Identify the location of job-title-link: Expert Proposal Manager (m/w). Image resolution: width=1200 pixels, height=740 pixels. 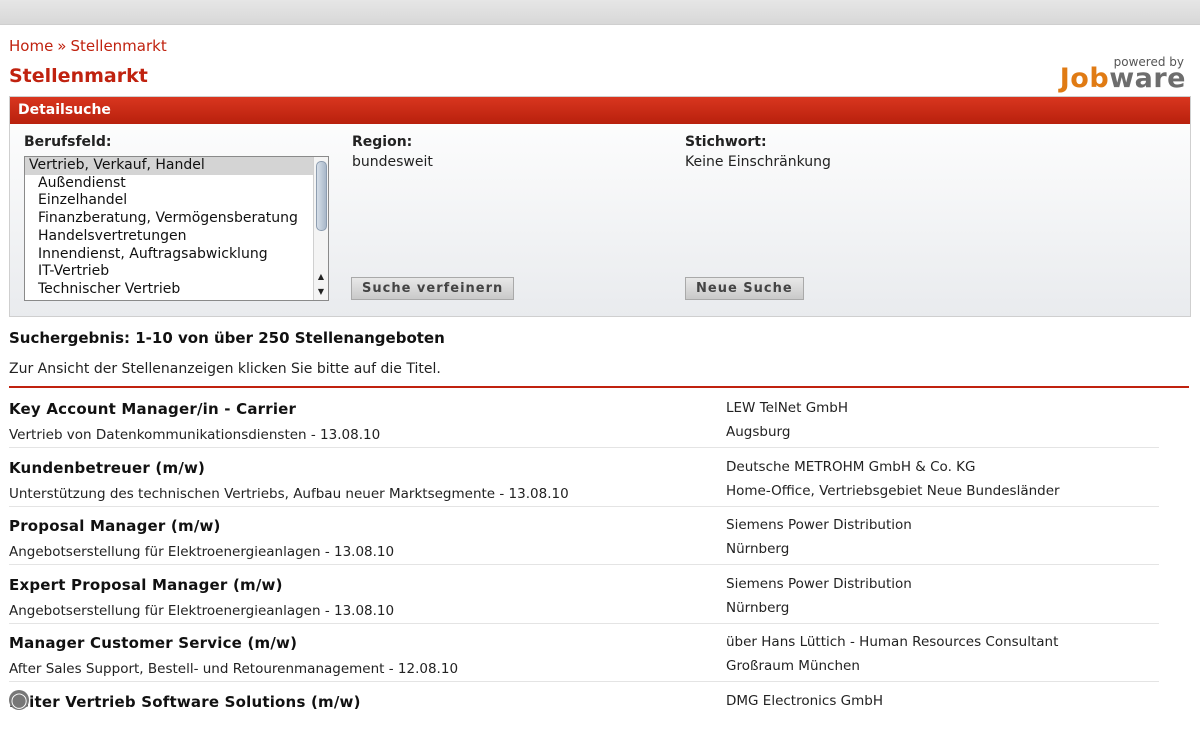
(146, 585).